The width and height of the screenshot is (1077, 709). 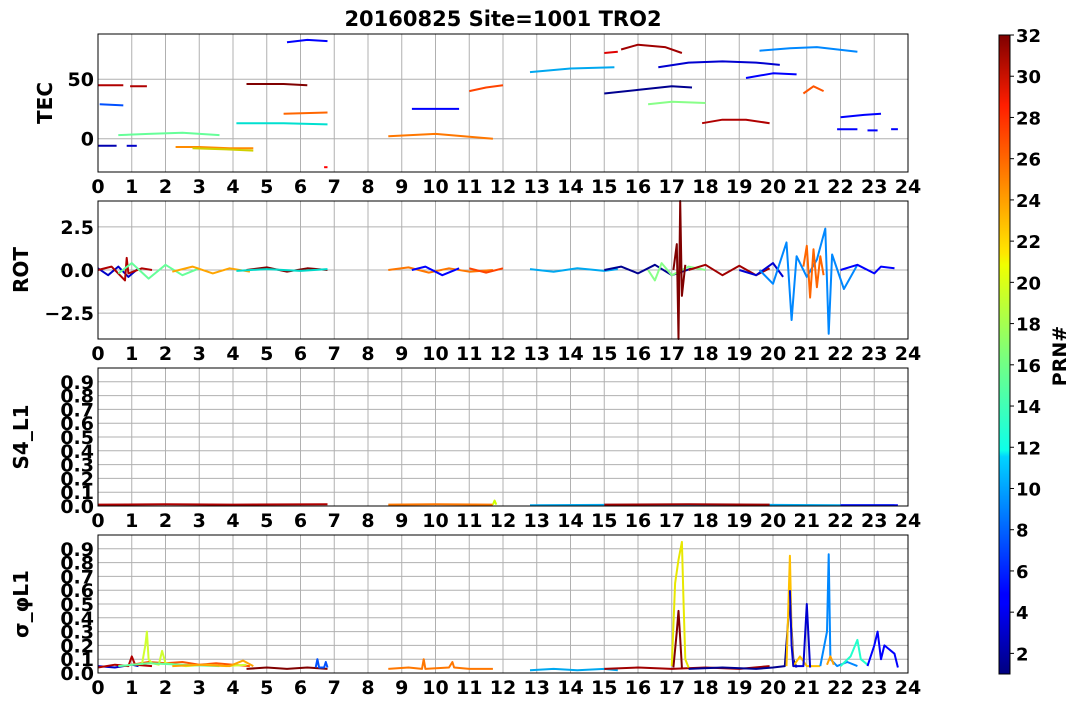 What do you see at coordinates (604, 187) in the screenshot?
I see `x-tick-label: 15` at bounding box center [604, 187].